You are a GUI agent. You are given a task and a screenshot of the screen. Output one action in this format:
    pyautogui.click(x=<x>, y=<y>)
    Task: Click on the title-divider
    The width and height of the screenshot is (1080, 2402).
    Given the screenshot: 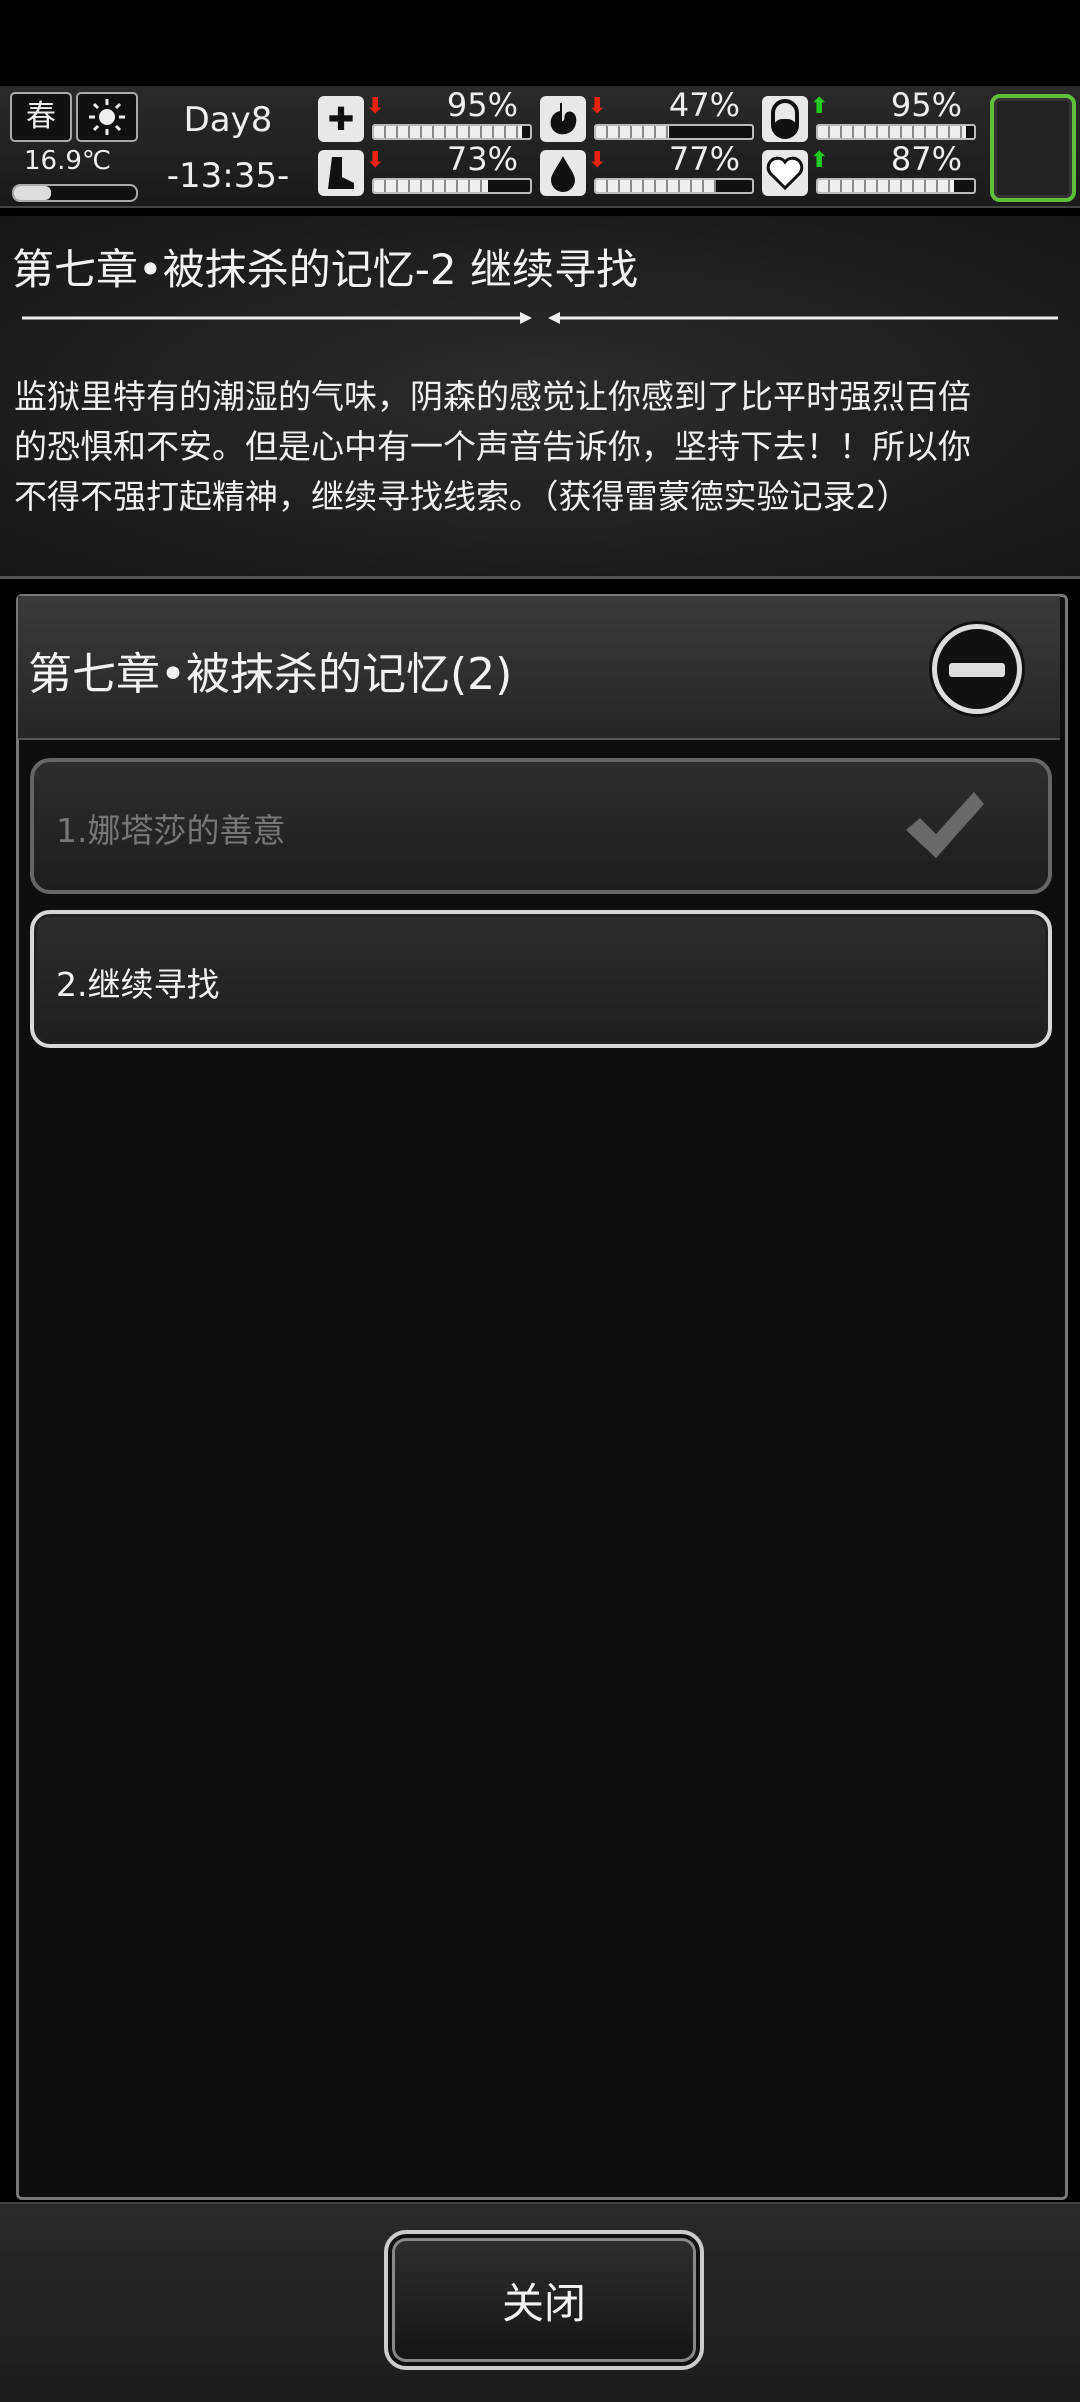 What is the action you would take?
    pyautogui.click(x=540, y=318)
    